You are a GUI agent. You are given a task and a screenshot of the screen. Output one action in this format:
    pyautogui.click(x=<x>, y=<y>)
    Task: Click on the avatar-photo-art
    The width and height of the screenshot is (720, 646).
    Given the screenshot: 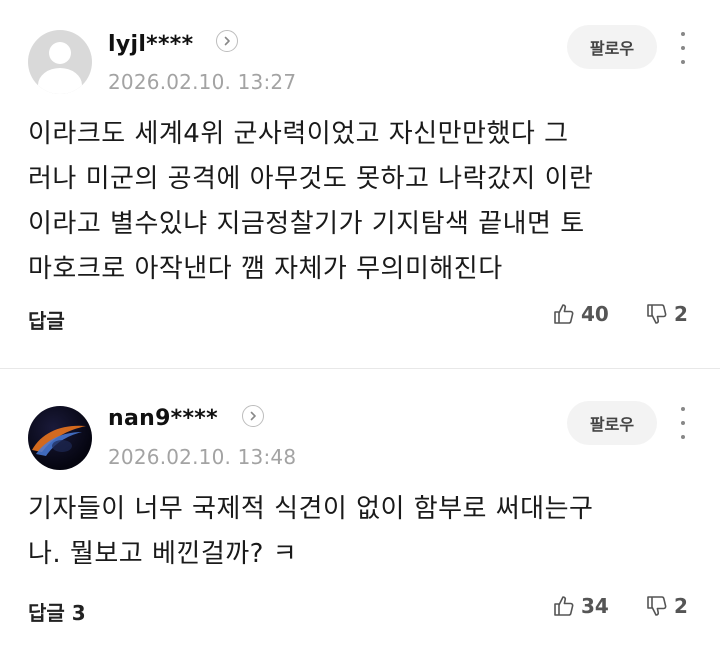 What is the action you would take?
    pyautogui.click(x=59, y=440)
    